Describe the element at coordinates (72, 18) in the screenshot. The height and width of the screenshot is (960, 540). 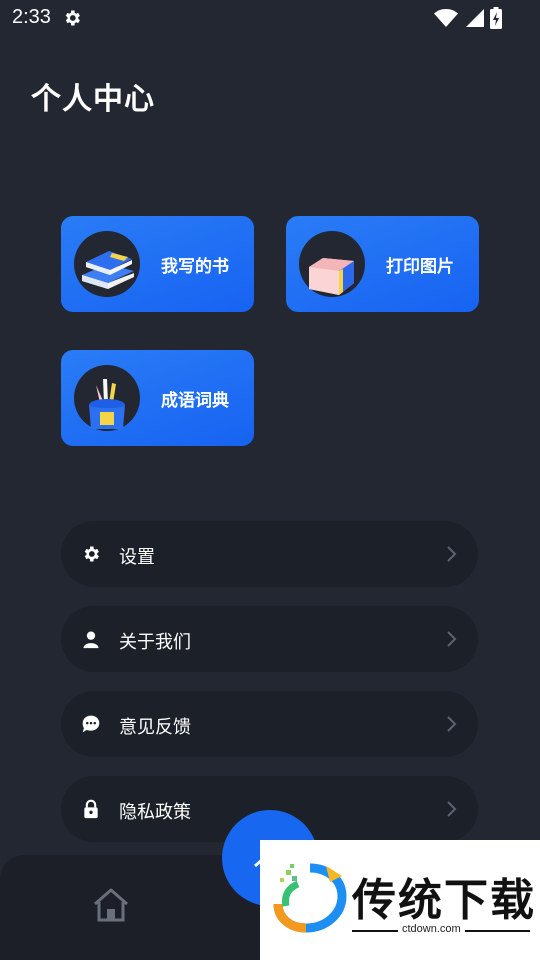
I see `settings-gear-icon` at that location.